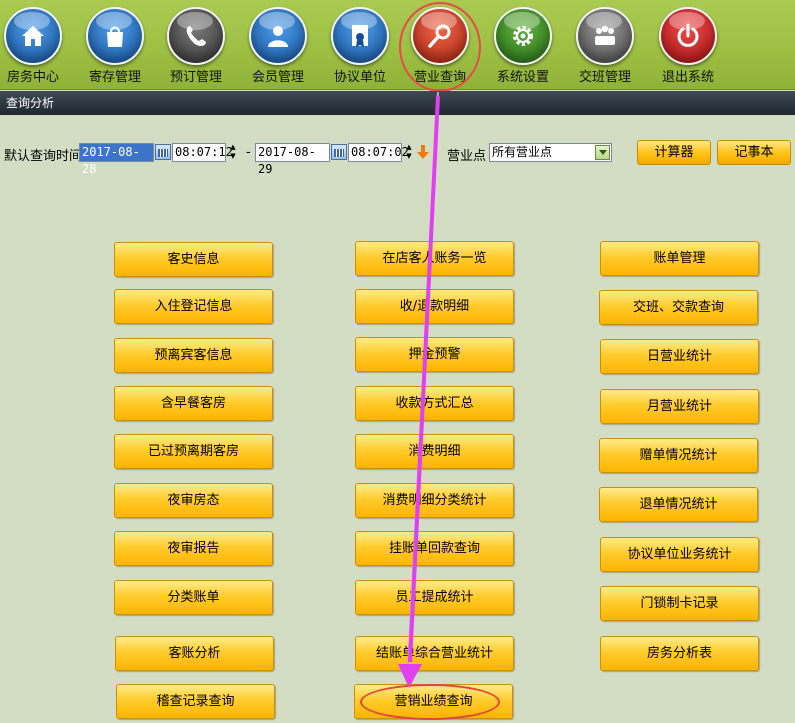  What do you see at coordinates (196, 36) in the screenshot?
I see `phone-icon` at bounding box center [196, 36].